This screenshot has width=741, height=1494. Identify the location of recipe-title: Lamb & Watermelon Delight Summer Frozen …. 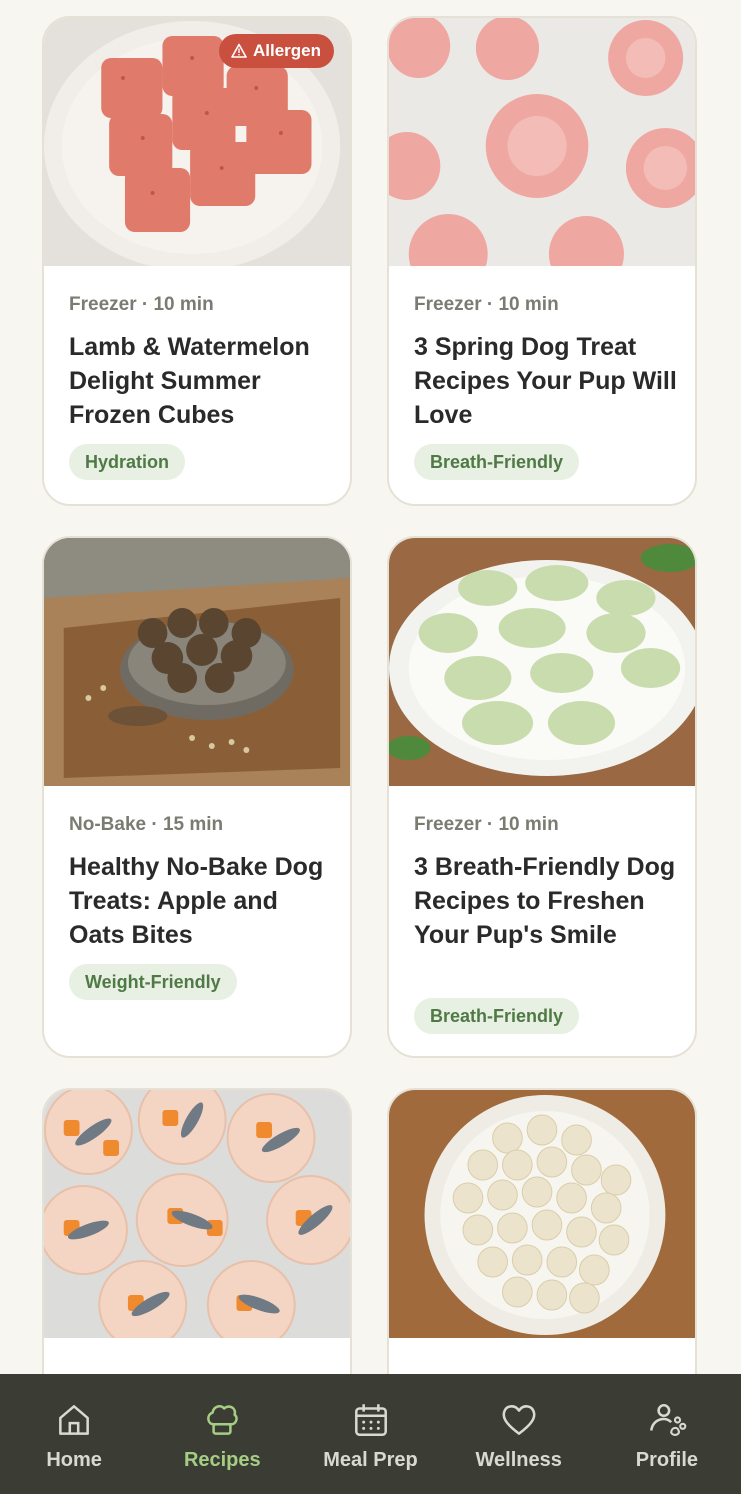
(204, 381).